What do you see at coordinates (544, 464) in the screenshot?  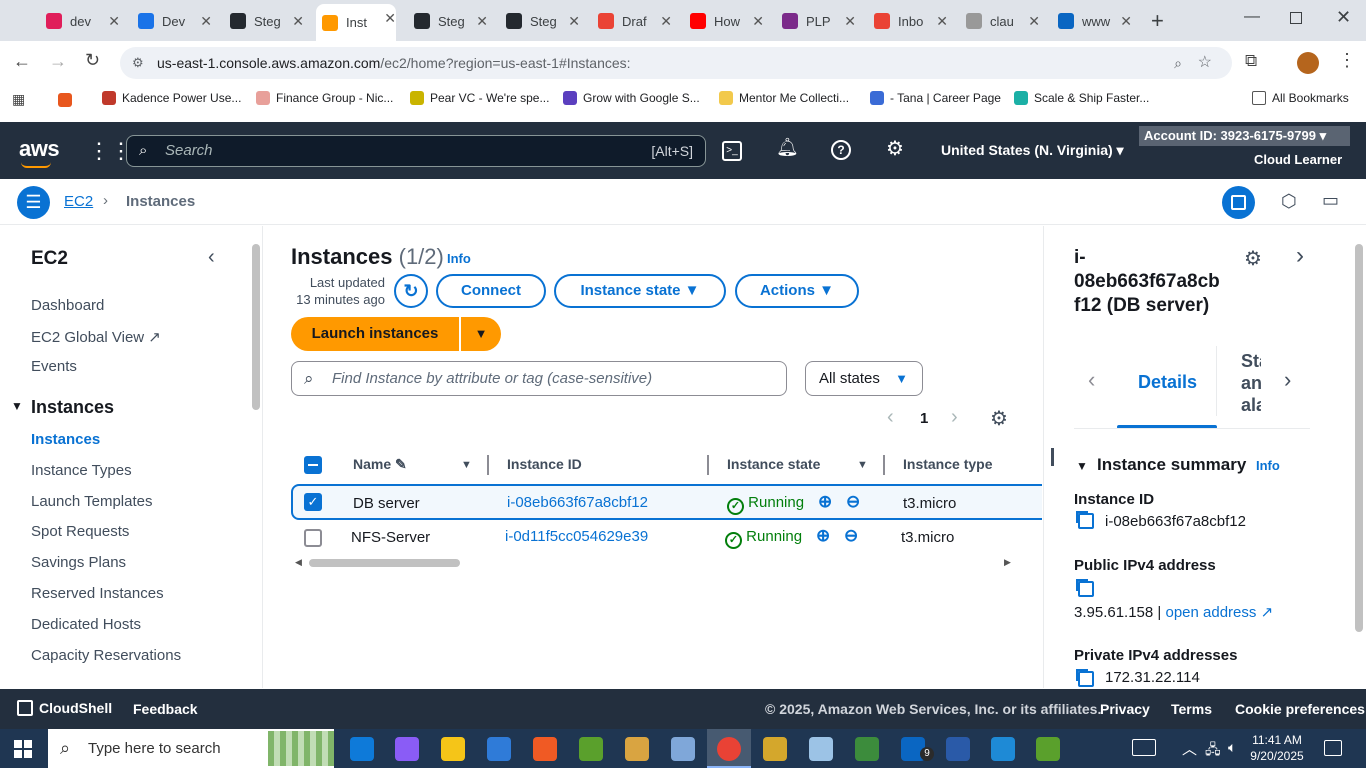 I see `column-header-instance-id: Instance ID` at bounding box center [544, 464].